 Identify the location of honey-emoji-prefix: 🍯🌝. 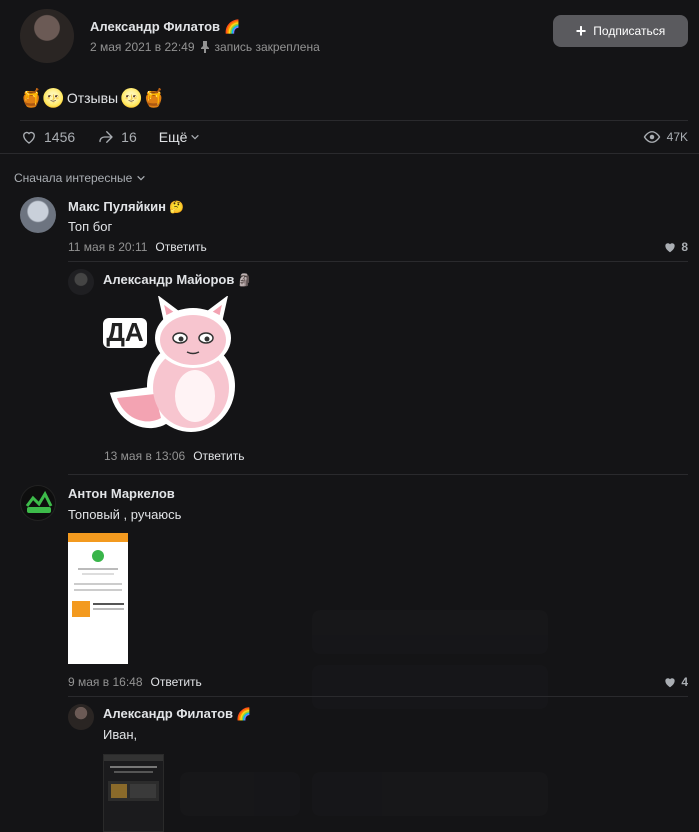
(42, 97).